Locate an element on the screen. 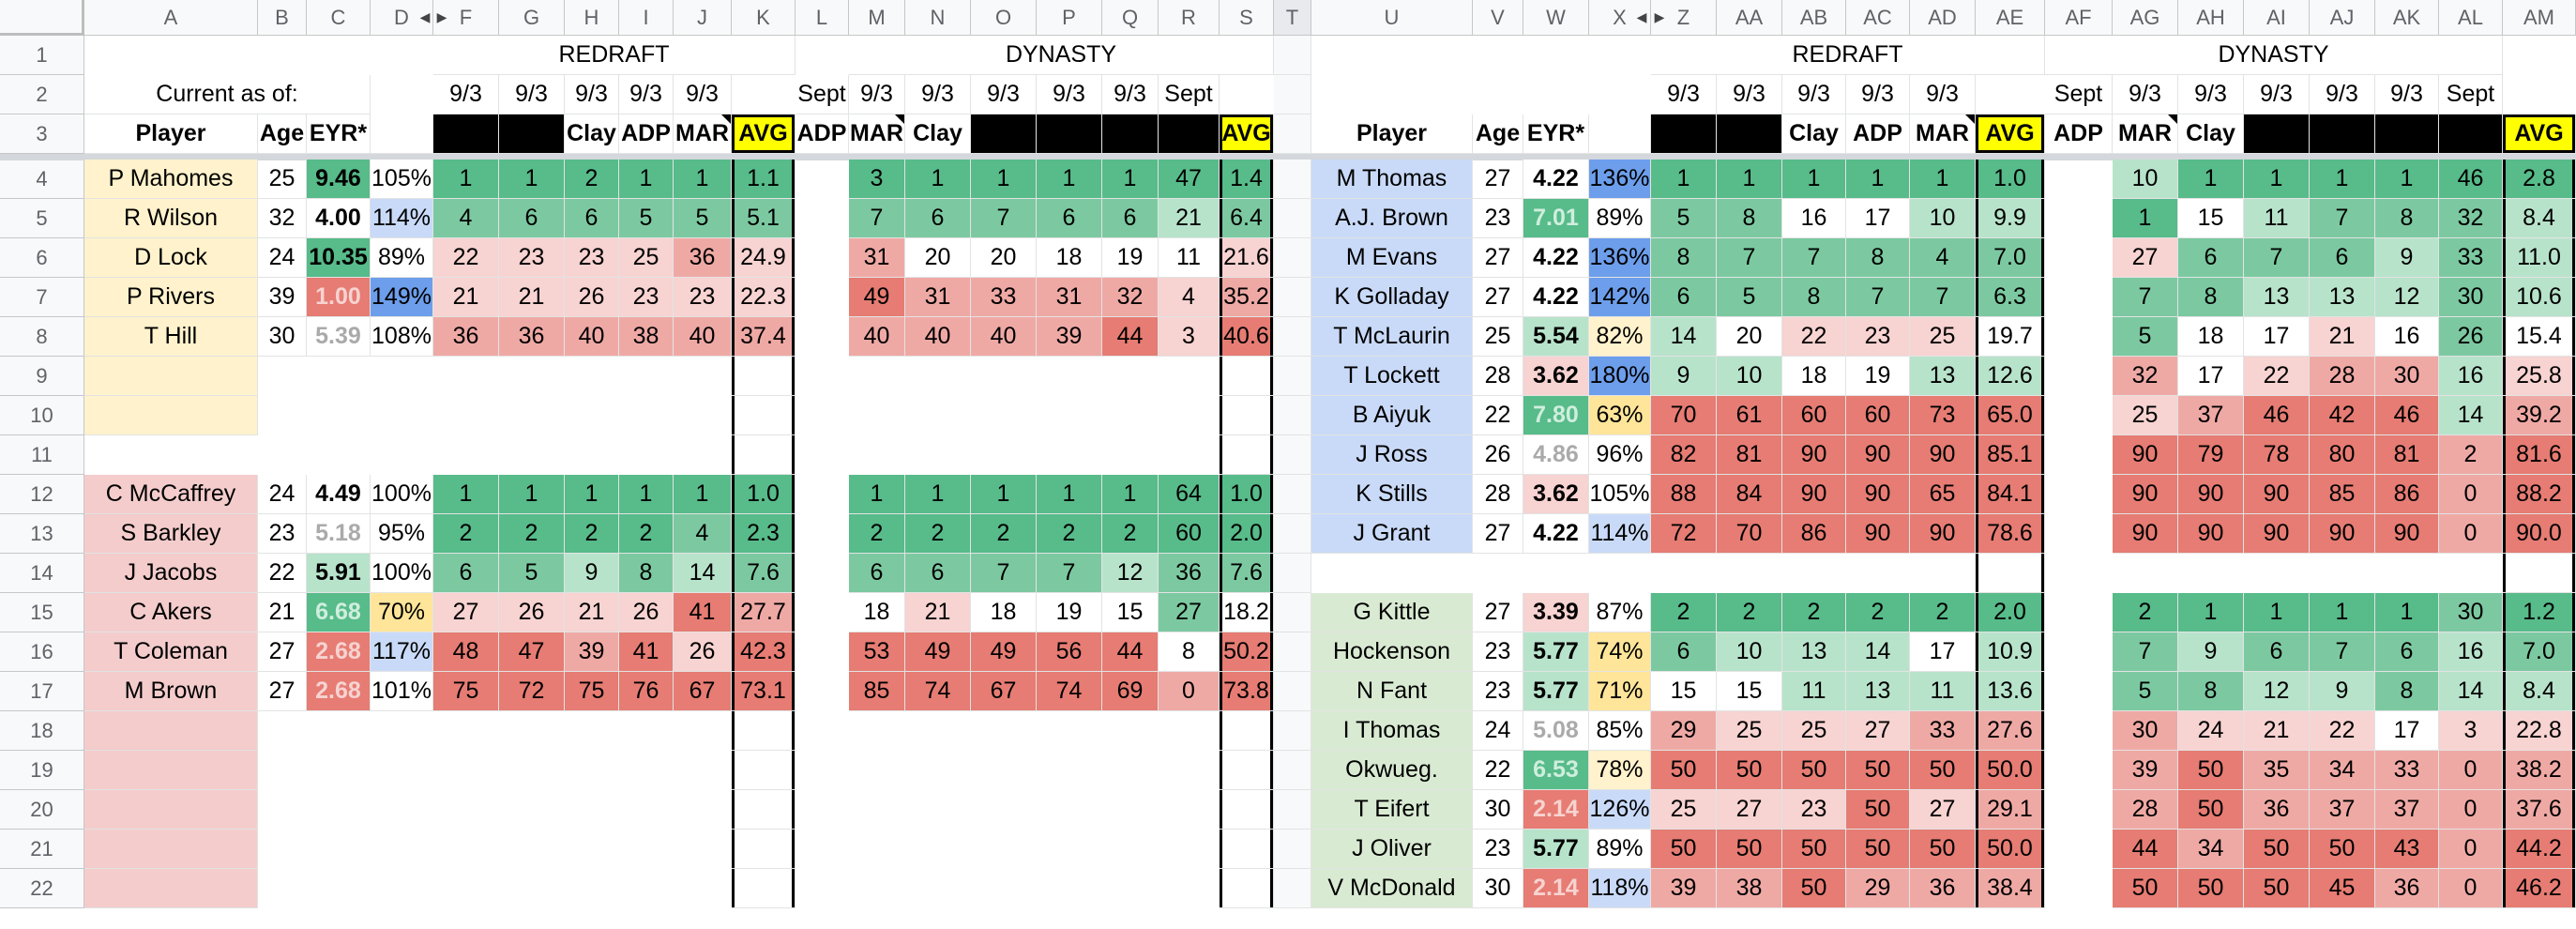  redraft-rank: 61 is located at coordinates (1749, 415).